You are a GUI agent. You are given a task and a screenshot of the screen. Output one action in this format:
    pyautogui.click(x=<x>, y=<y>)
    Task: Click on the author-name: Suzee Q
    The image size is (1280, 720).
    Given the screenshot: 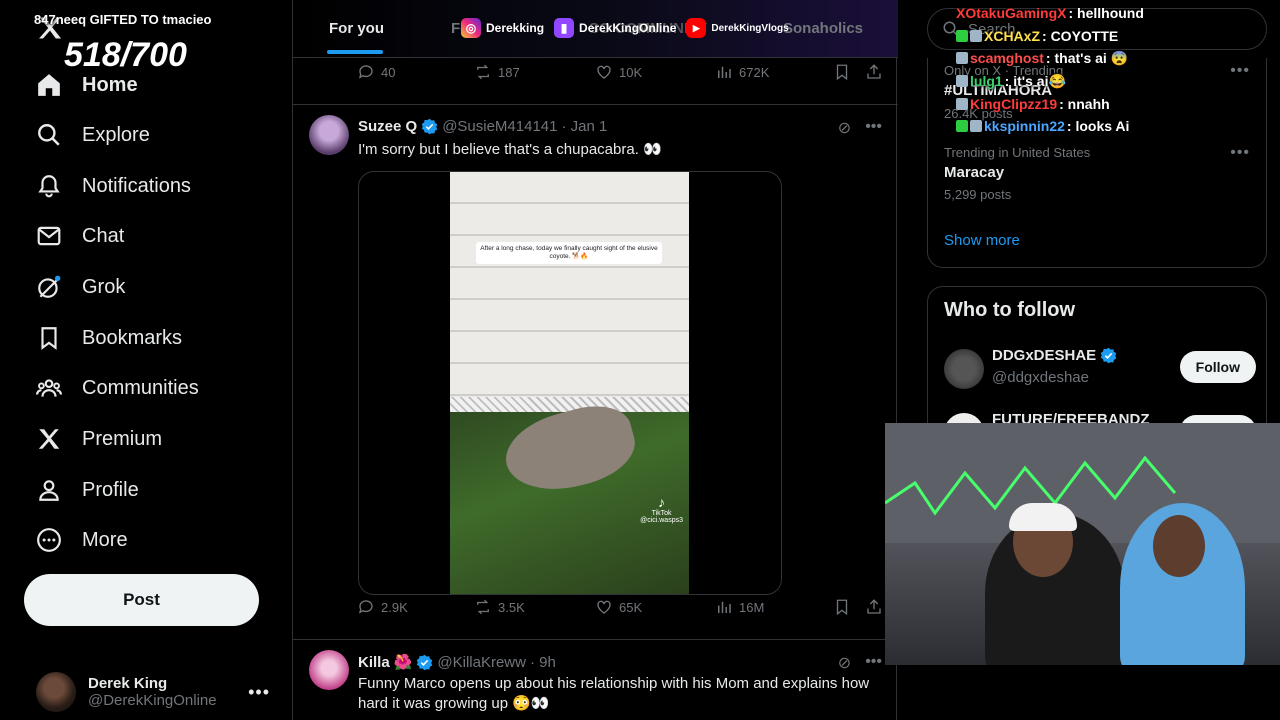 What is the action you would take?
    pyautogui.click(x=387, y=126)
    